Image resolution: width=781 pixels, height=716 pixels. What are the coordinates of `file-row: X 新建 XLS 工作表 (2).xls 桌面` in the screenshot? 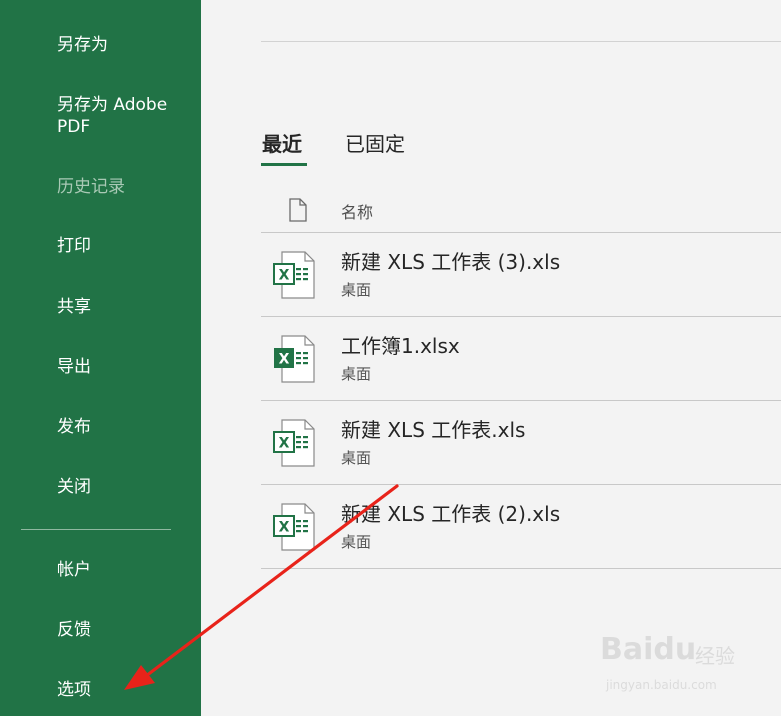 It's located at (521, 526).